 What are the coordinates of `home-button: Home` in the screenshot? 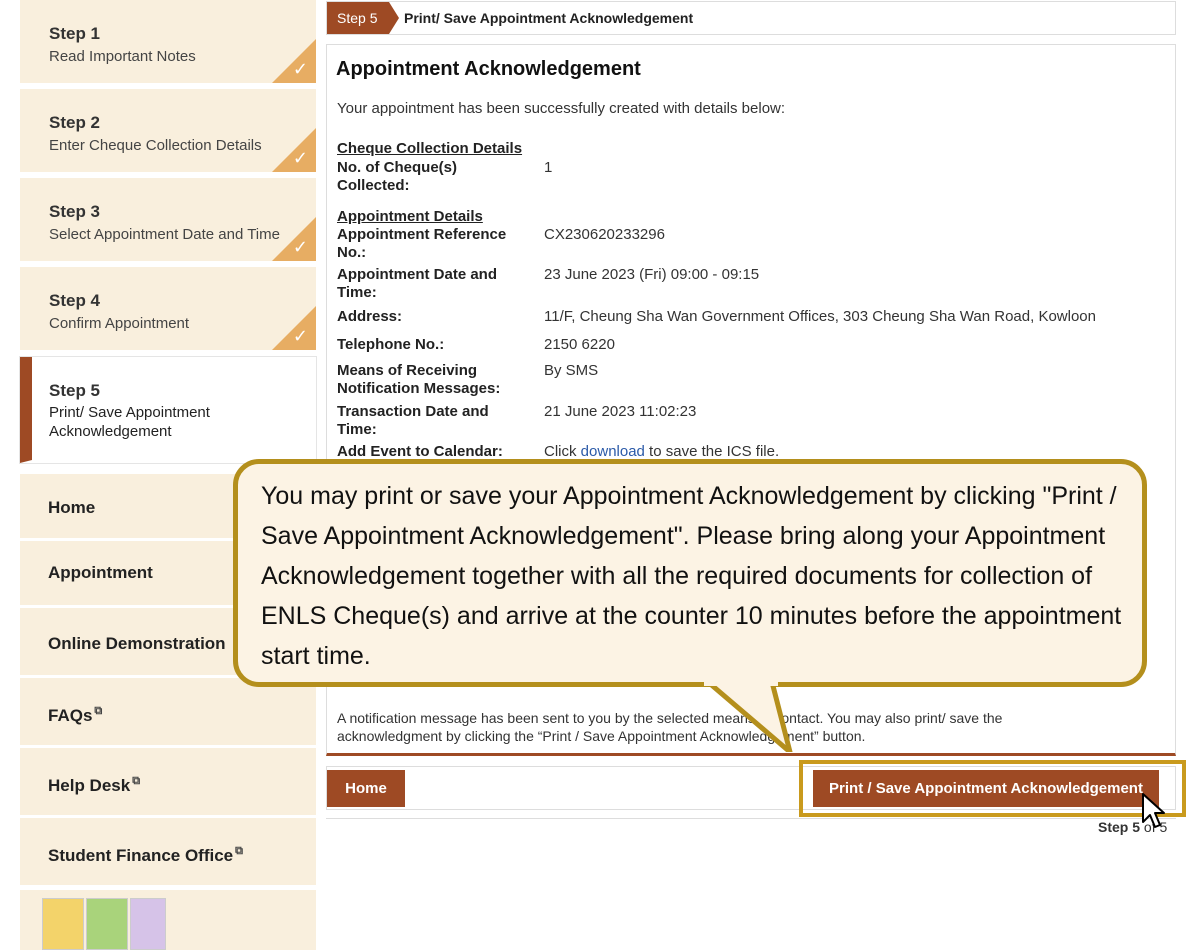 It's located at (366, 788).